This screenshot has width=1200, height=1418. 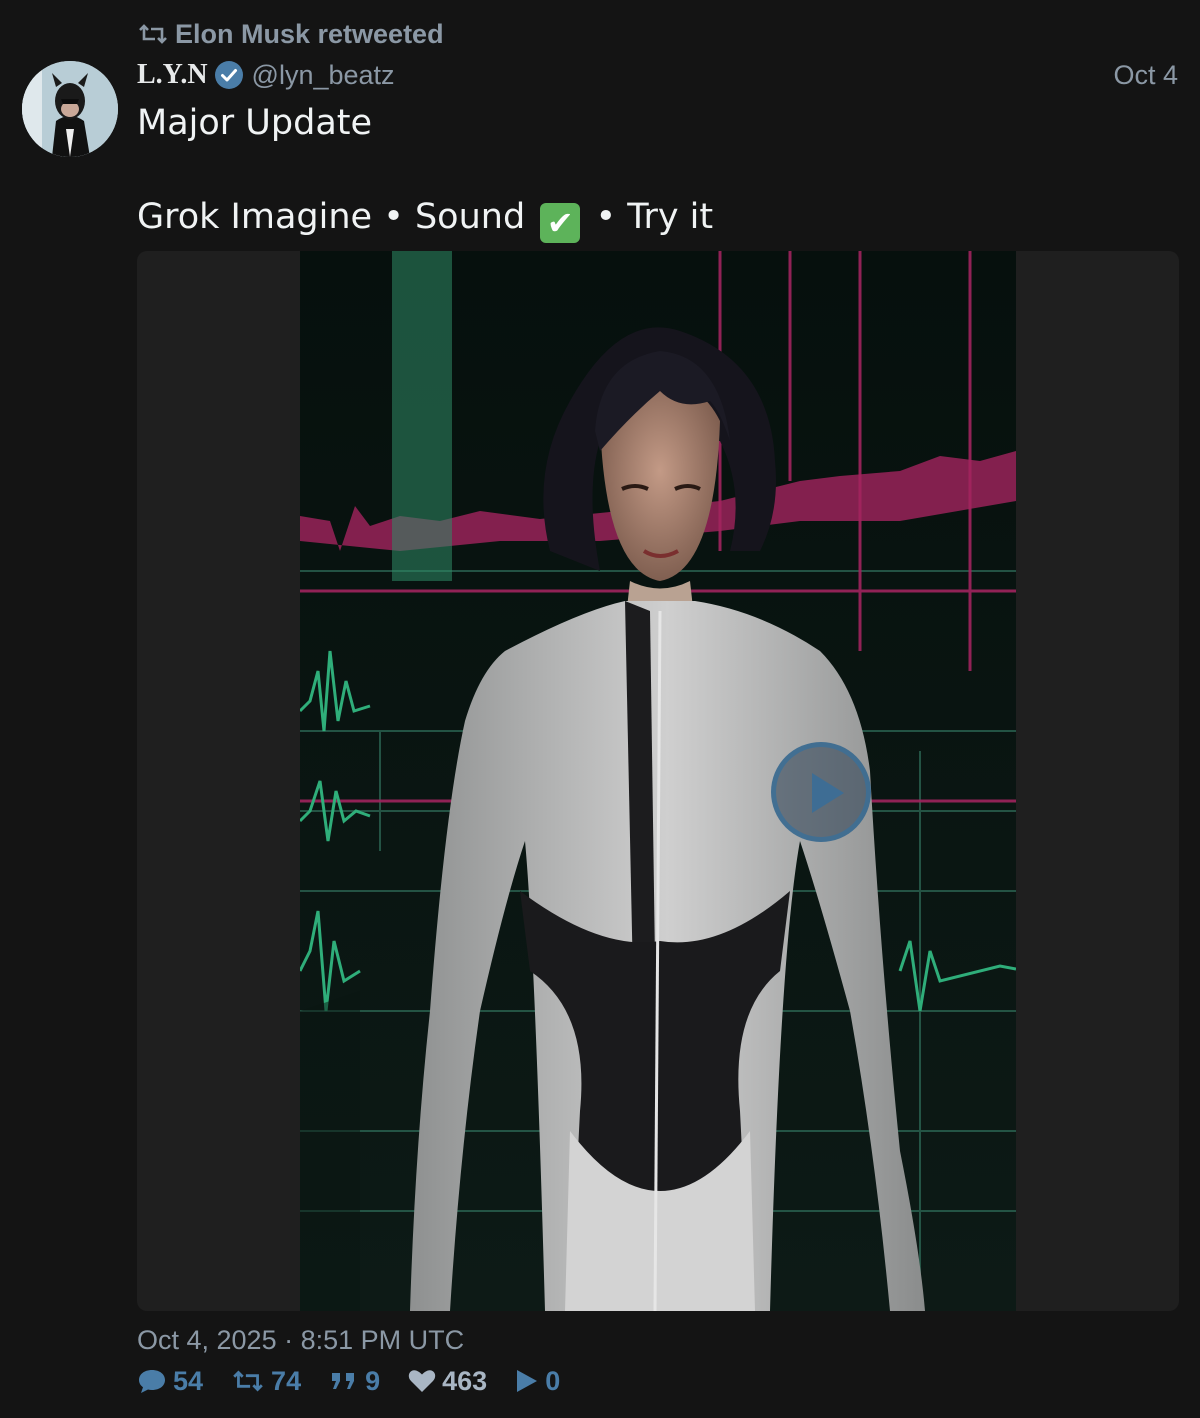 What do you see at coordinates (560, 223) in the screenshot?
I see `check-mark-emoji-icon: ✔` at bounding box center [560, 223].